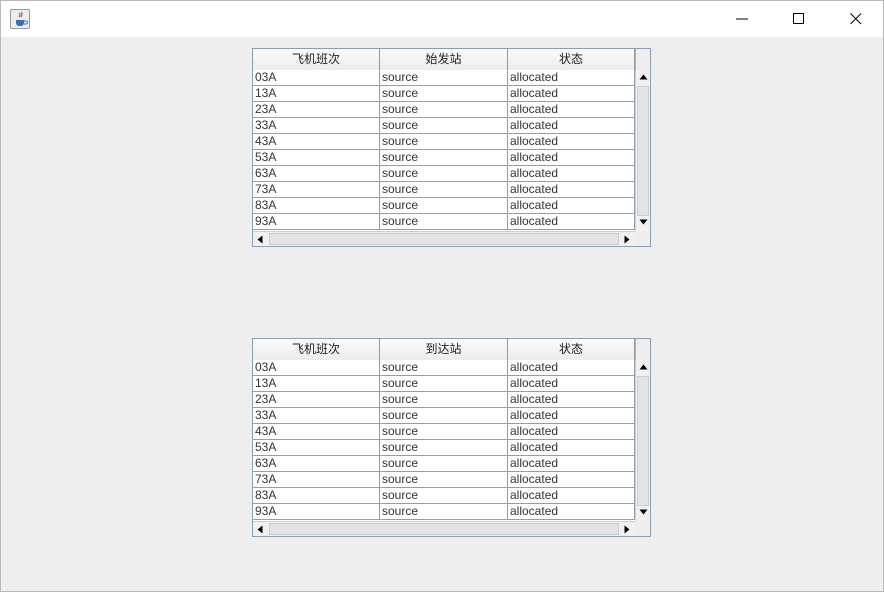 Image resolution: width=884 pixels, height=592 pixels. Describe the element at coordinates (316, 416) in the screenshot. I see `flight-number-cell: 33A` at that location.